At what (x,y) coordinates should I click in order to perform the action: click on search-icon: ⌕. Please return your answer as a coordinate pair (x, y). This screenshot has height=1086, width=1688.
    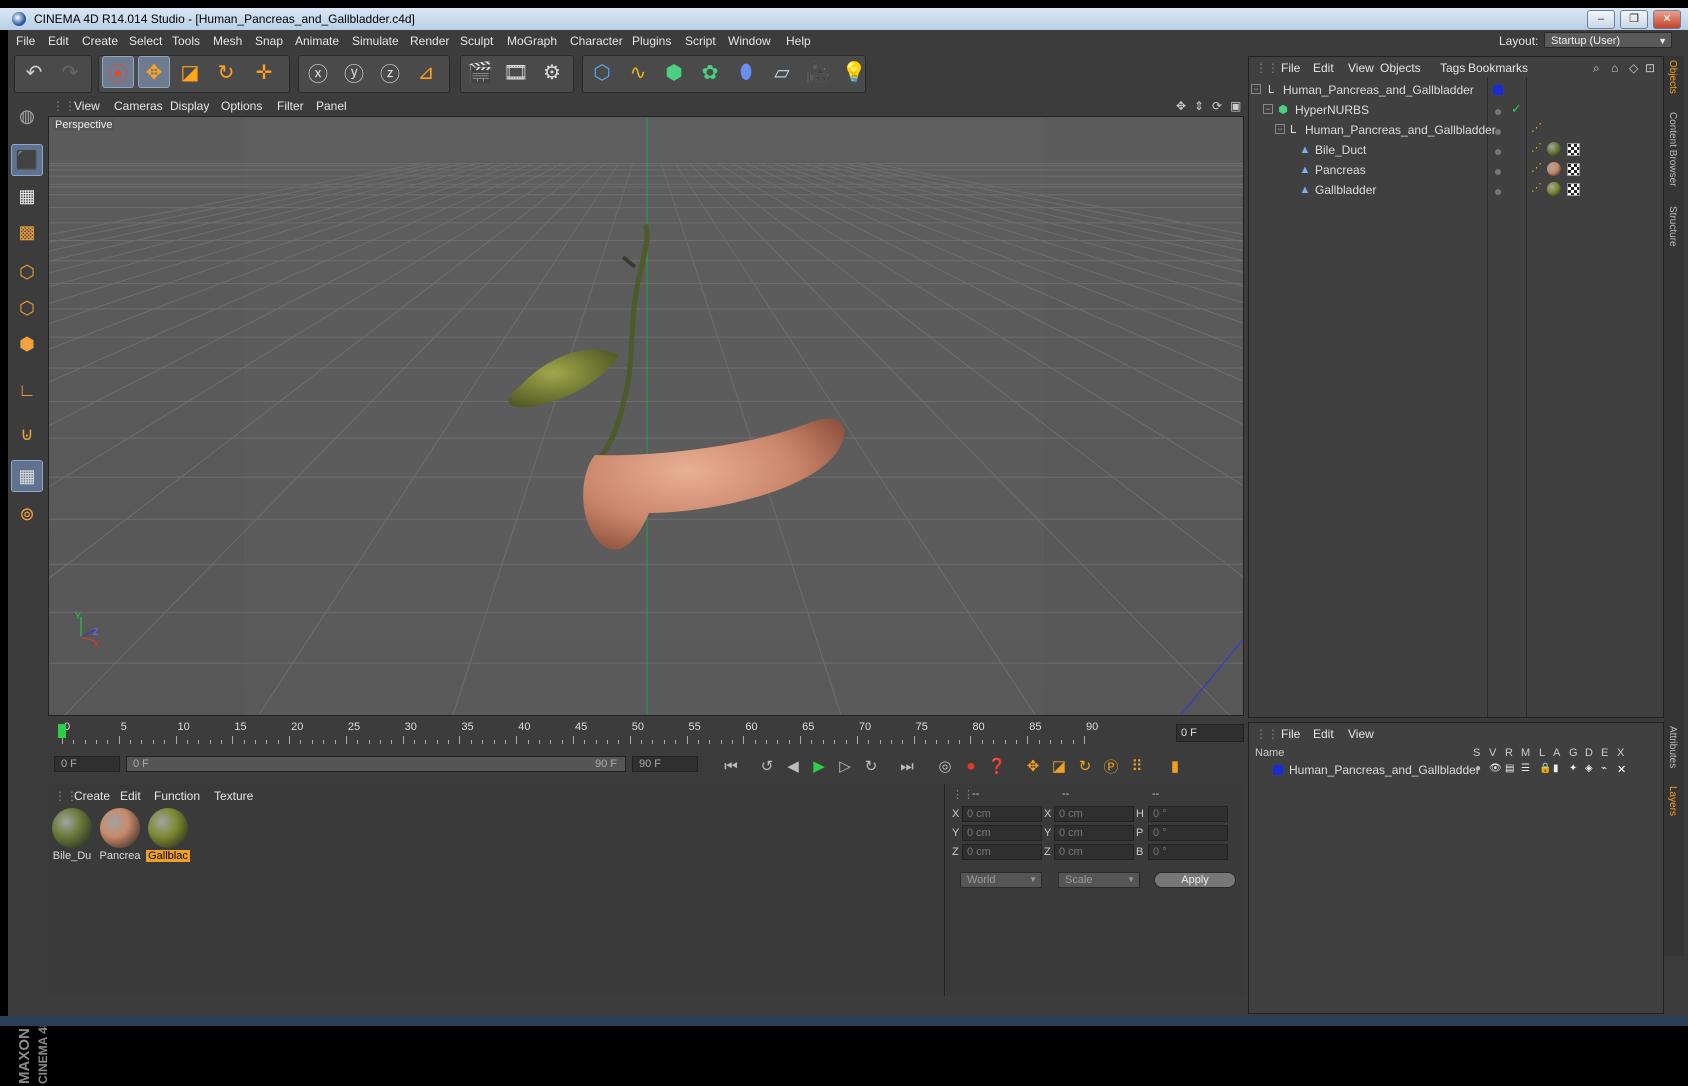
    Looking at the image, I should click on (1596, 68).